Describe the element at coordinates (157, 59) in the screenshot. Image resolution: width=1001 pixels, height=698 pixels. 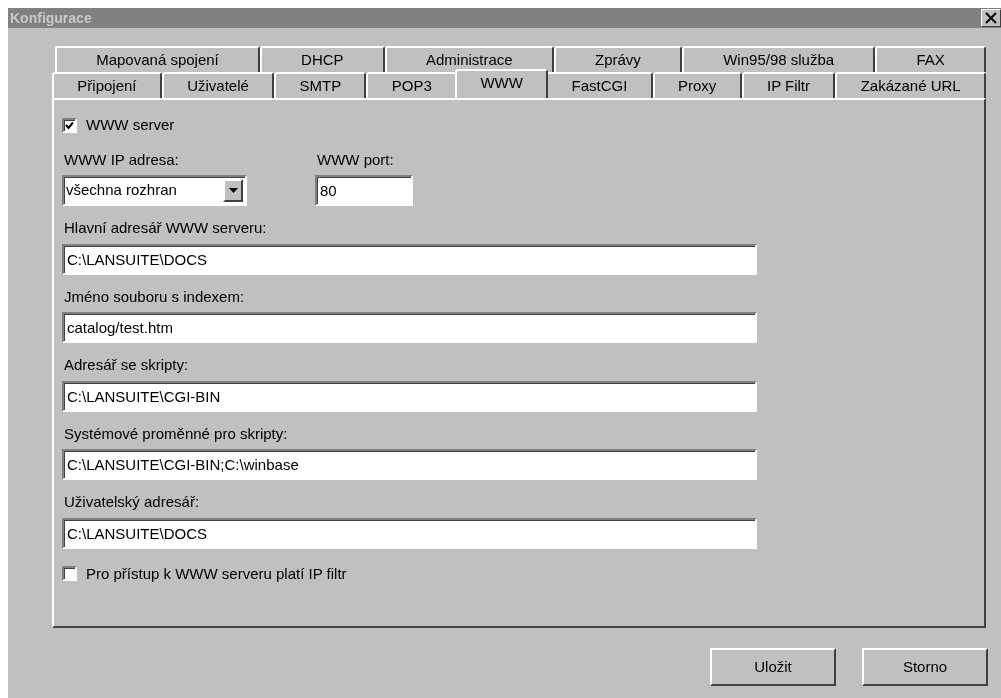
I see `tab: Mapovaná spojení` at that location.